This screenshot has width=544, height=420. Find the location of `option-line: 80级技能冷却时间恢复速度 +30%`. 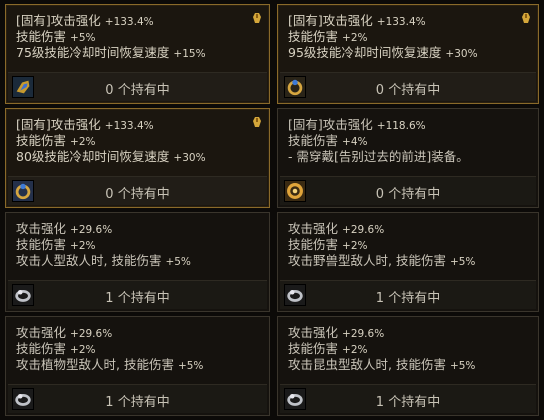

option-line: 80级技能冷却时间恢复速度 +30% is located at coordinates (111, 156).